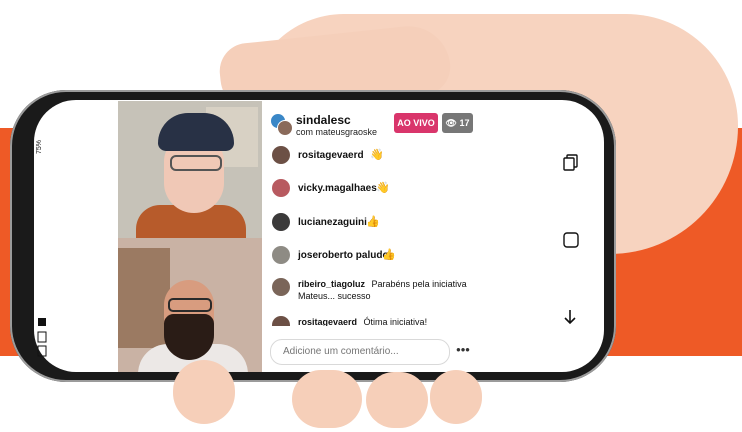 The width and height of the screenshot is (742, 432). I want to click on comment-username: joseroberto paludo, so click(343, 255).